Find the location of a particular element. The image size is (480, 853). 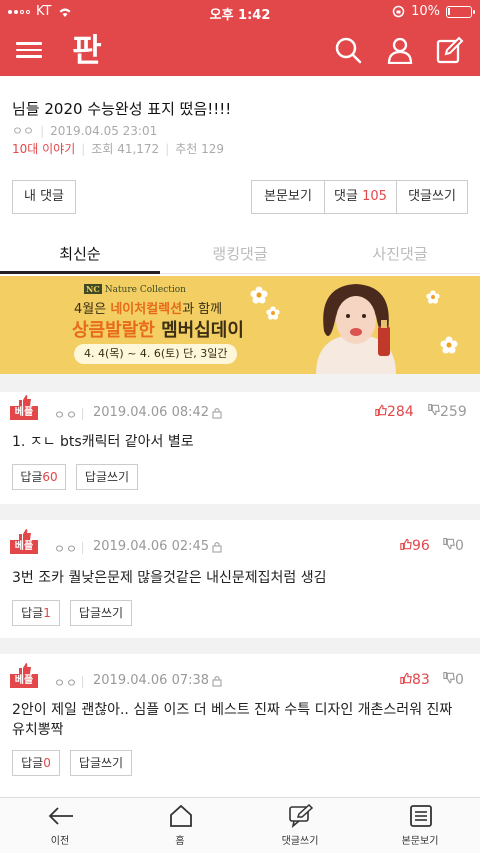

tab-latest: 최신순 is located at coordinates (80, 254).